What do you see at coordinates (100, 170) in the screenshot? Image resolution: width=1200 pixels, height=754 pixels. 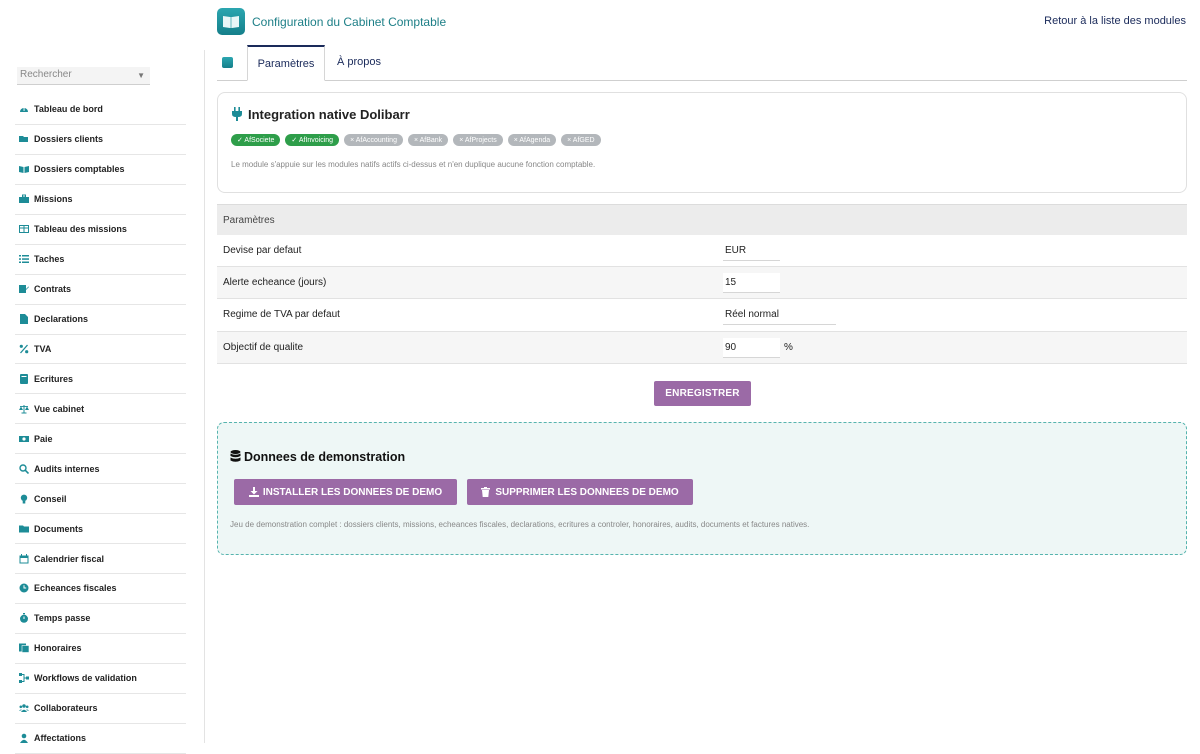 I see `sidebar-item-dossiers-comptables: Dossiers comptables` at bounding box center [100, 170].